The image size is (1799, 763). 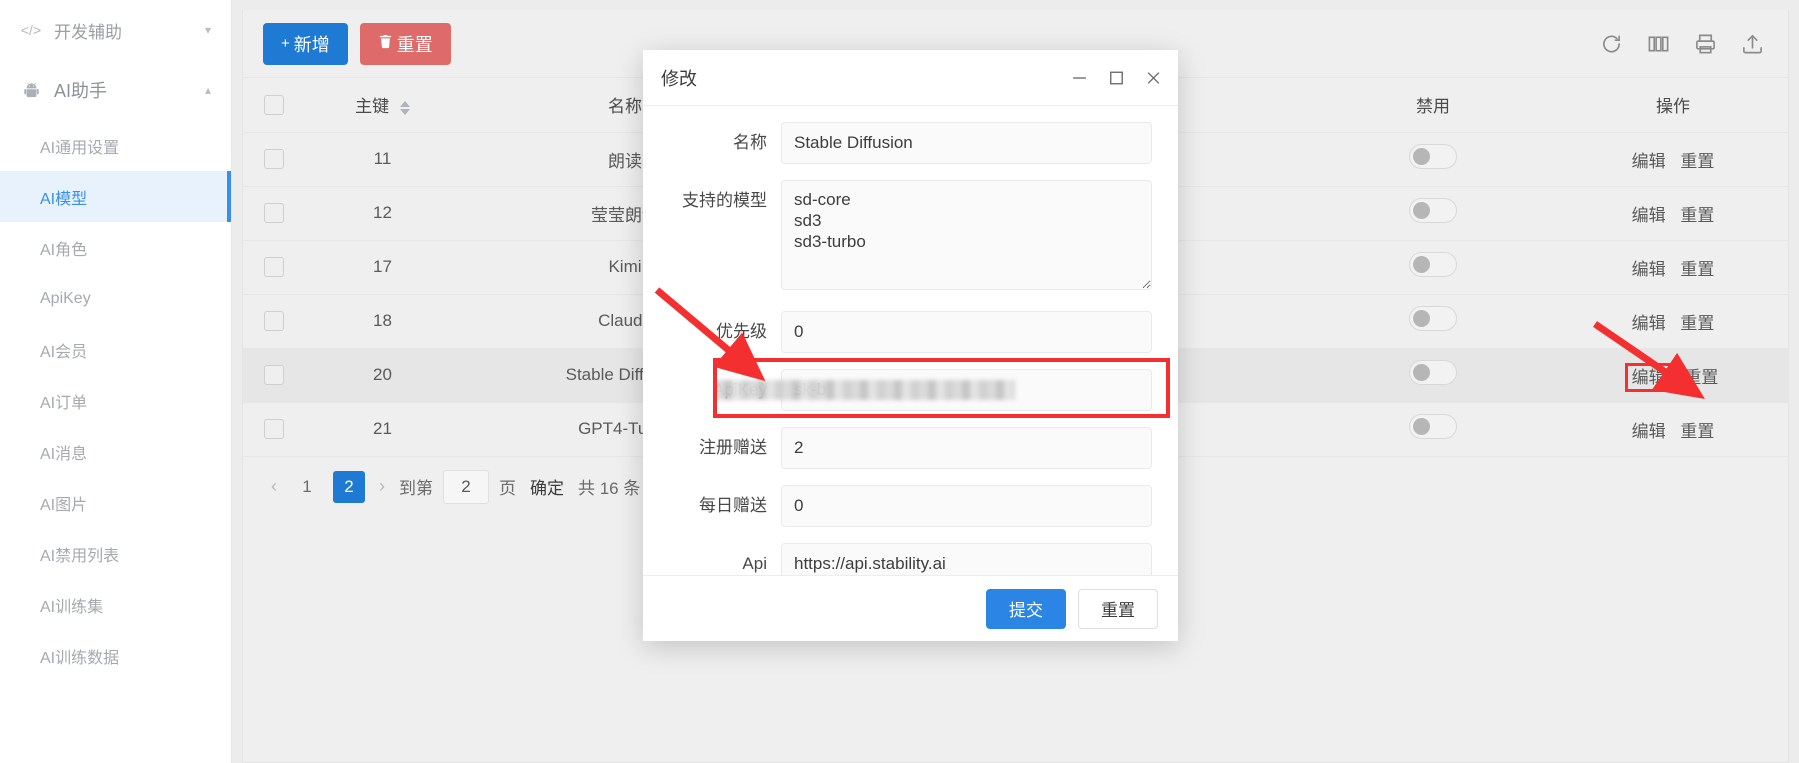 What do you see at coordinates (208, 90) in the screenshot?
I see `chevron-up-icon: ▴` at bounding box center [208, 90].